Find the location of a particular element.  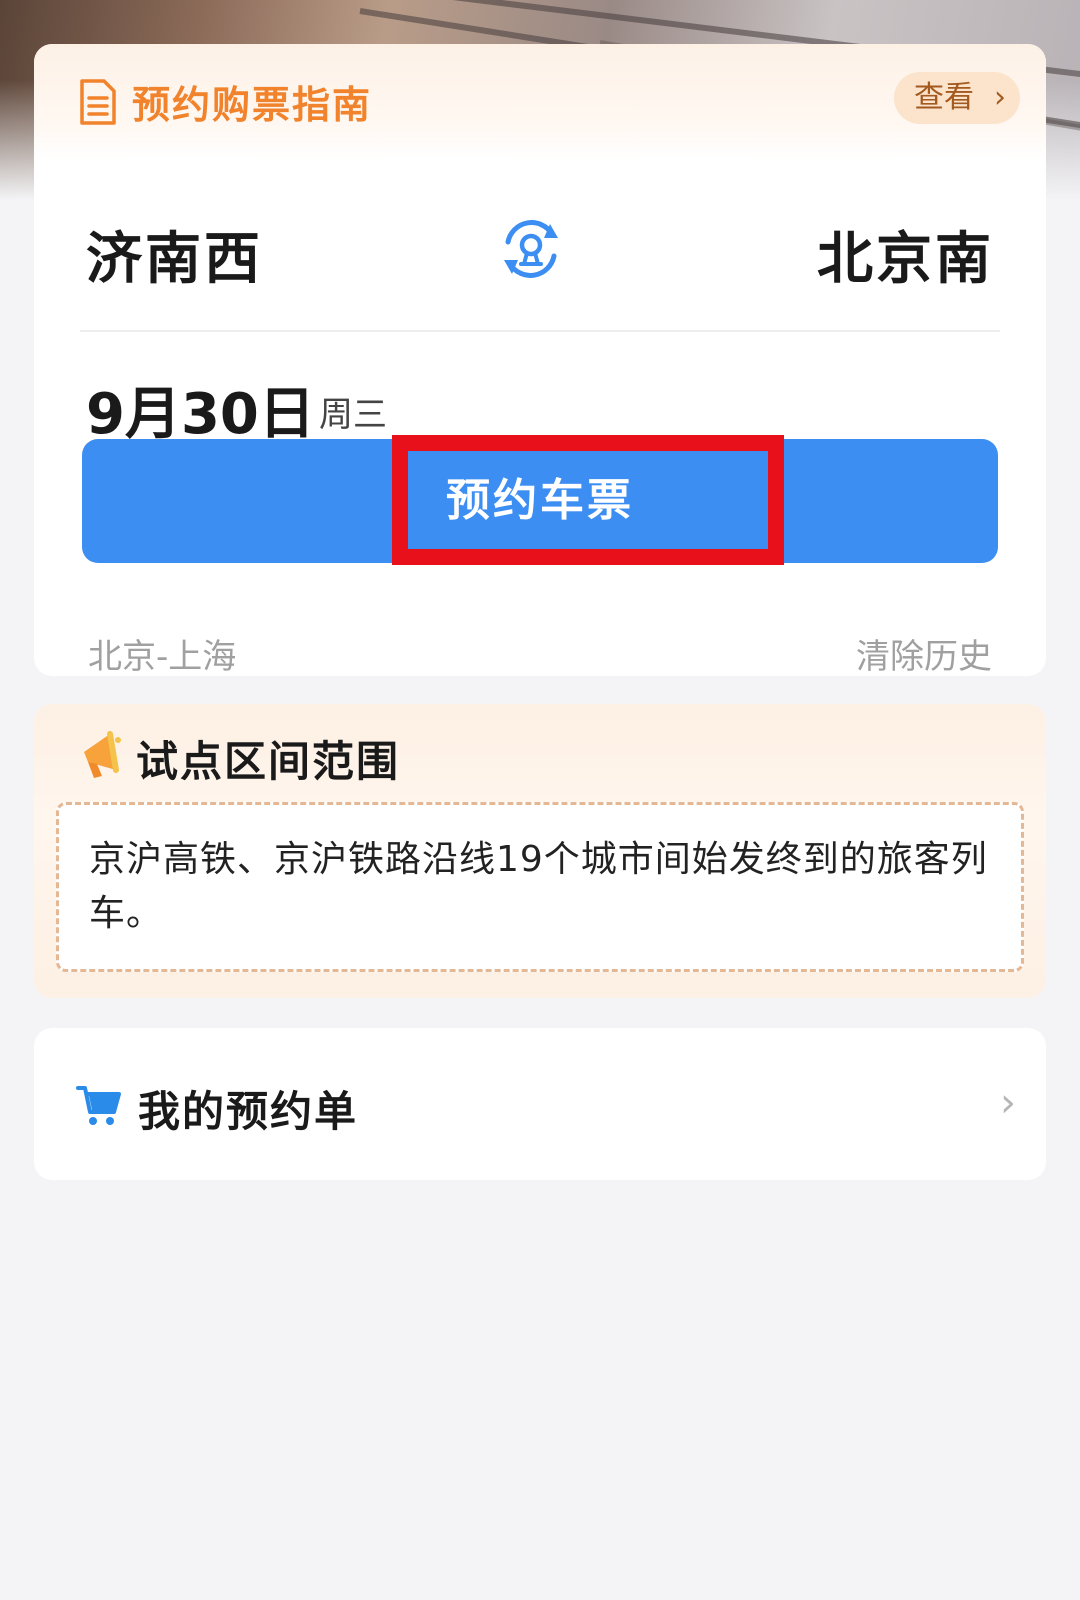

view-guide-button: 查看 › is located at coordinates (957, 98).